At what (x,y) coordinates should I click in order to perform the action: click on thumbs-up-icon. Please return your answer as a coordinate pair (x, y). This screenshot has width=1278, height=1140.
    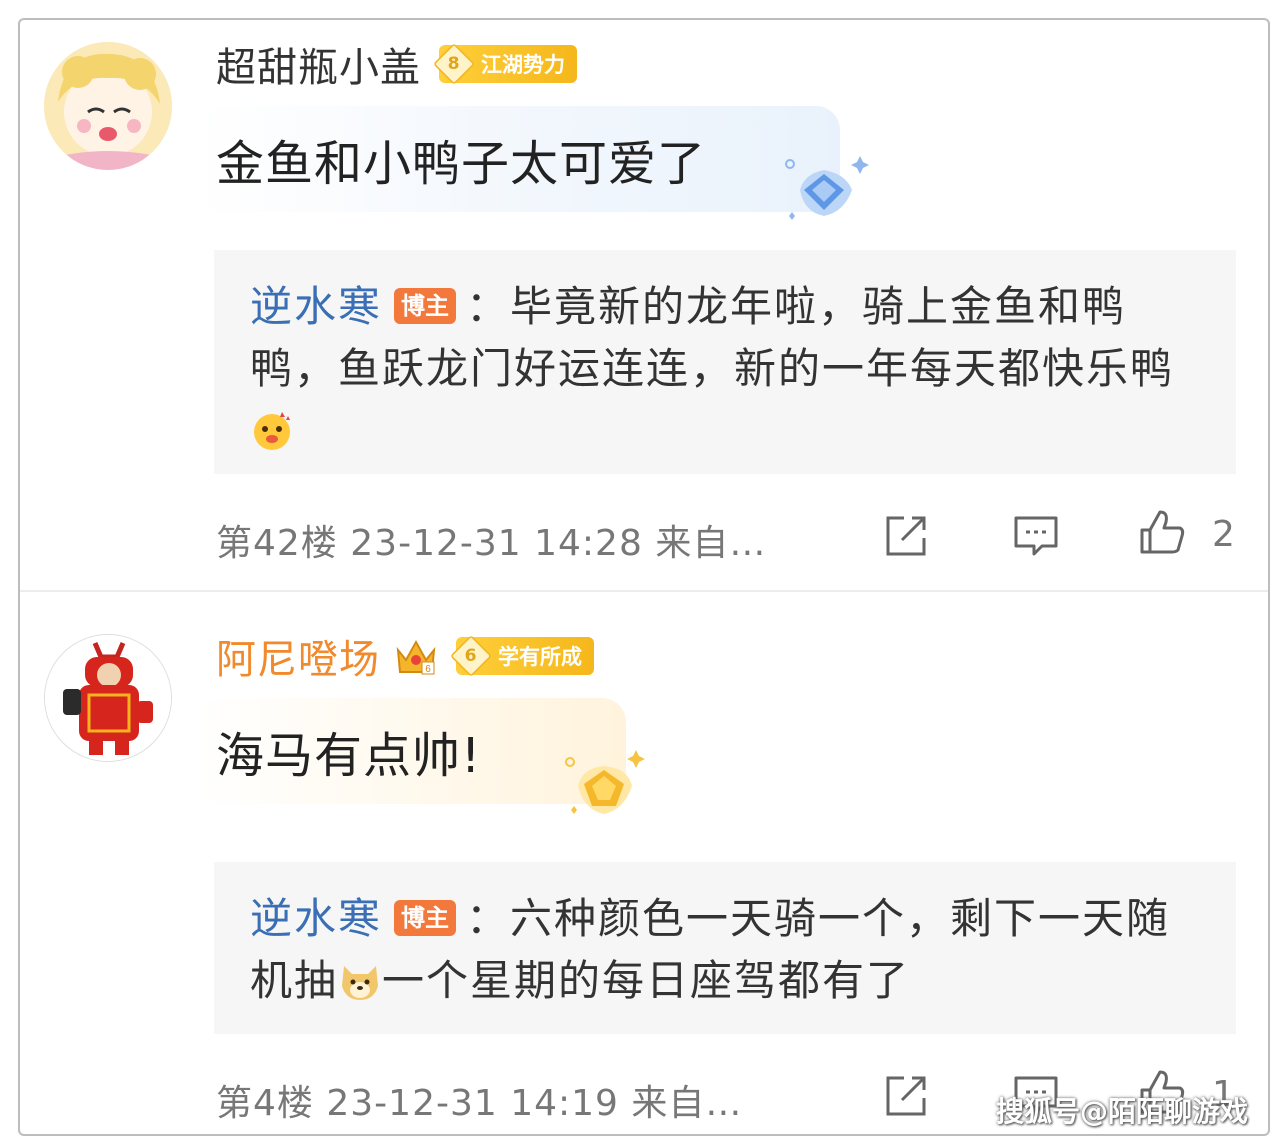
    Looking at the image, I should click on (1162, 532).